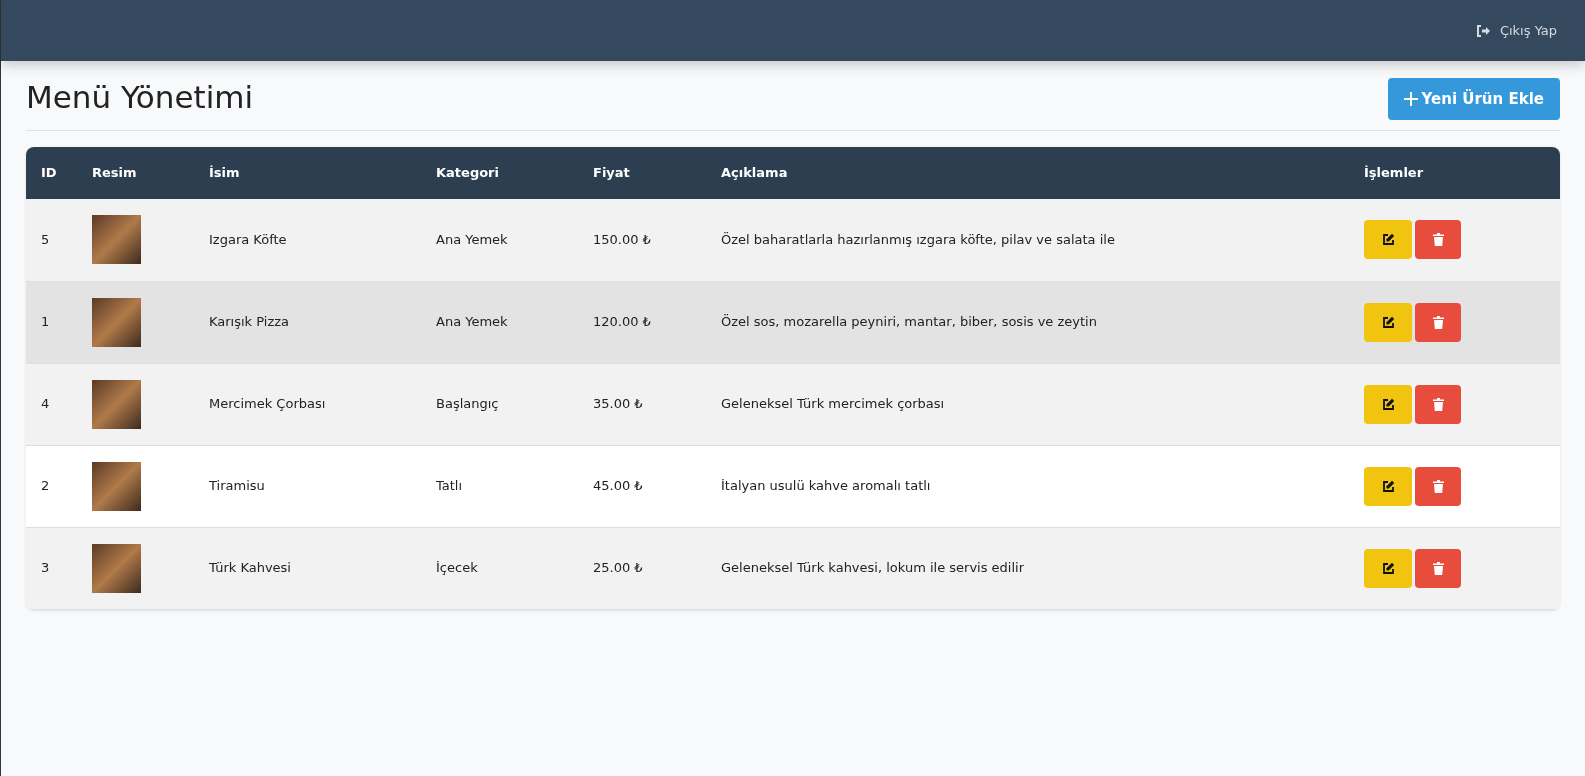 The width and height of the screenshot is (1585, 776). I want to click on table-cell: Geleneksel Türk kahvesi, lokum ile servis edilir, so click(873, 568).